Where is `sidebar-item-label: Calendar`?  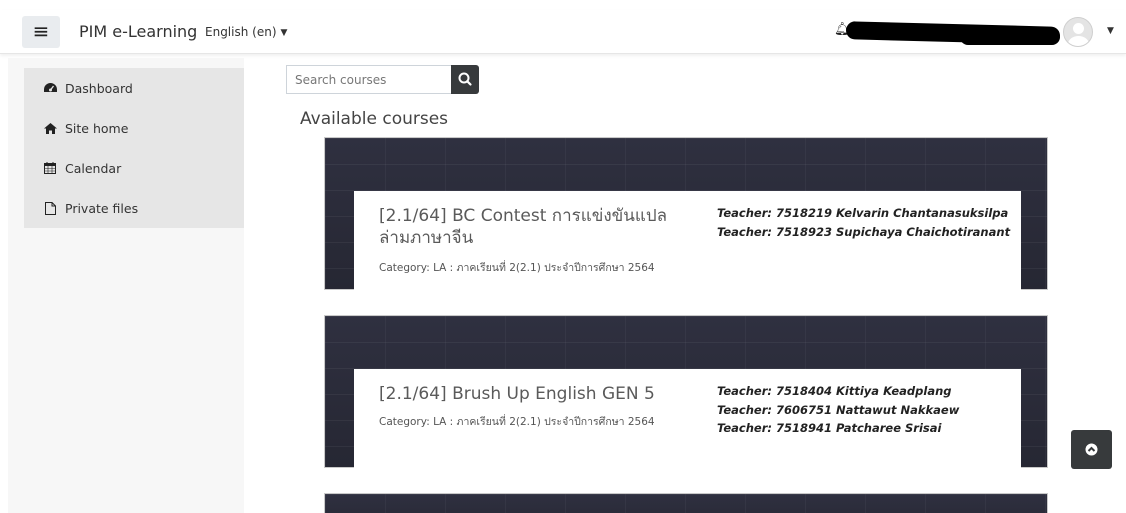 sidebar-item-label: Calendar is located at coordinates (93, 168).